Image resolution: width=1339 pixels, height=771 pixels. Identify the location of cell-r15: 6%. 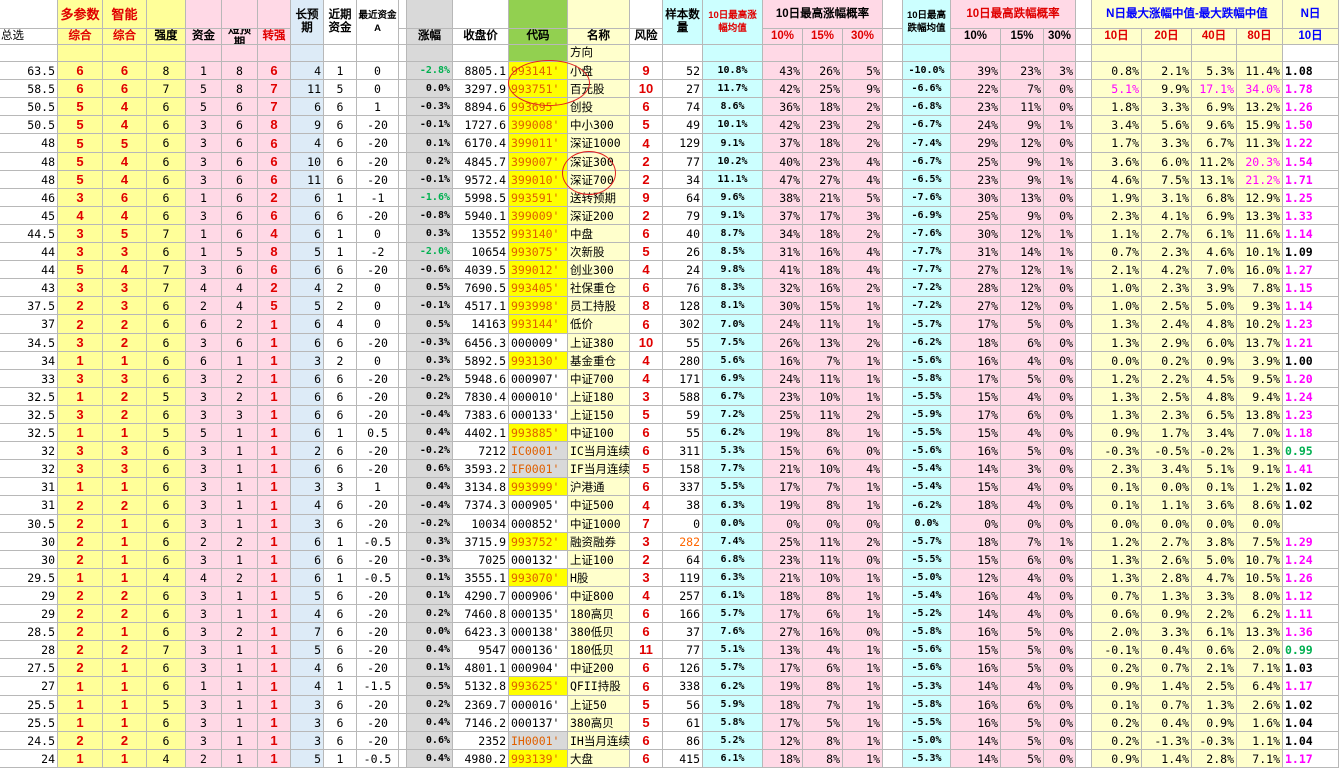
(823, 451).